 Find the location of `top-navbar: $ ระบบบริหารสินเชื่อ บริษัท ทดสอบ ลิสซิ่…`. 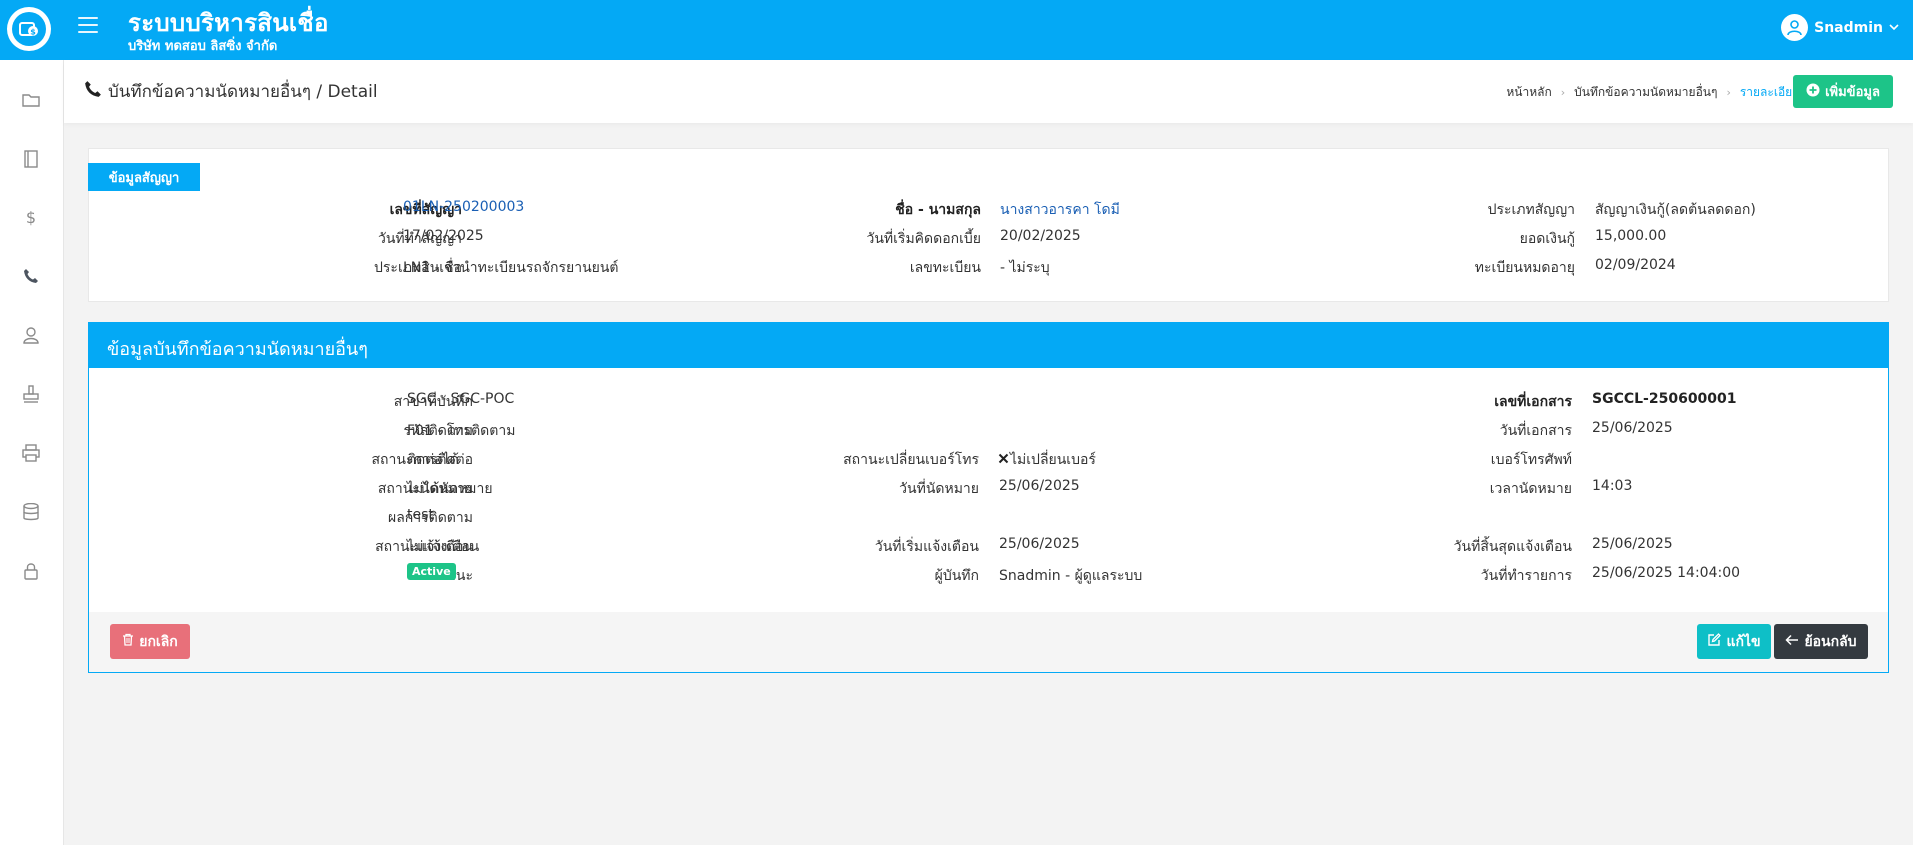

top-navbar: $ ระบบบริหารสินเชื่อ บริษัท ทดสอบ ลิสซิ่… is located at coordinates (956, 30).